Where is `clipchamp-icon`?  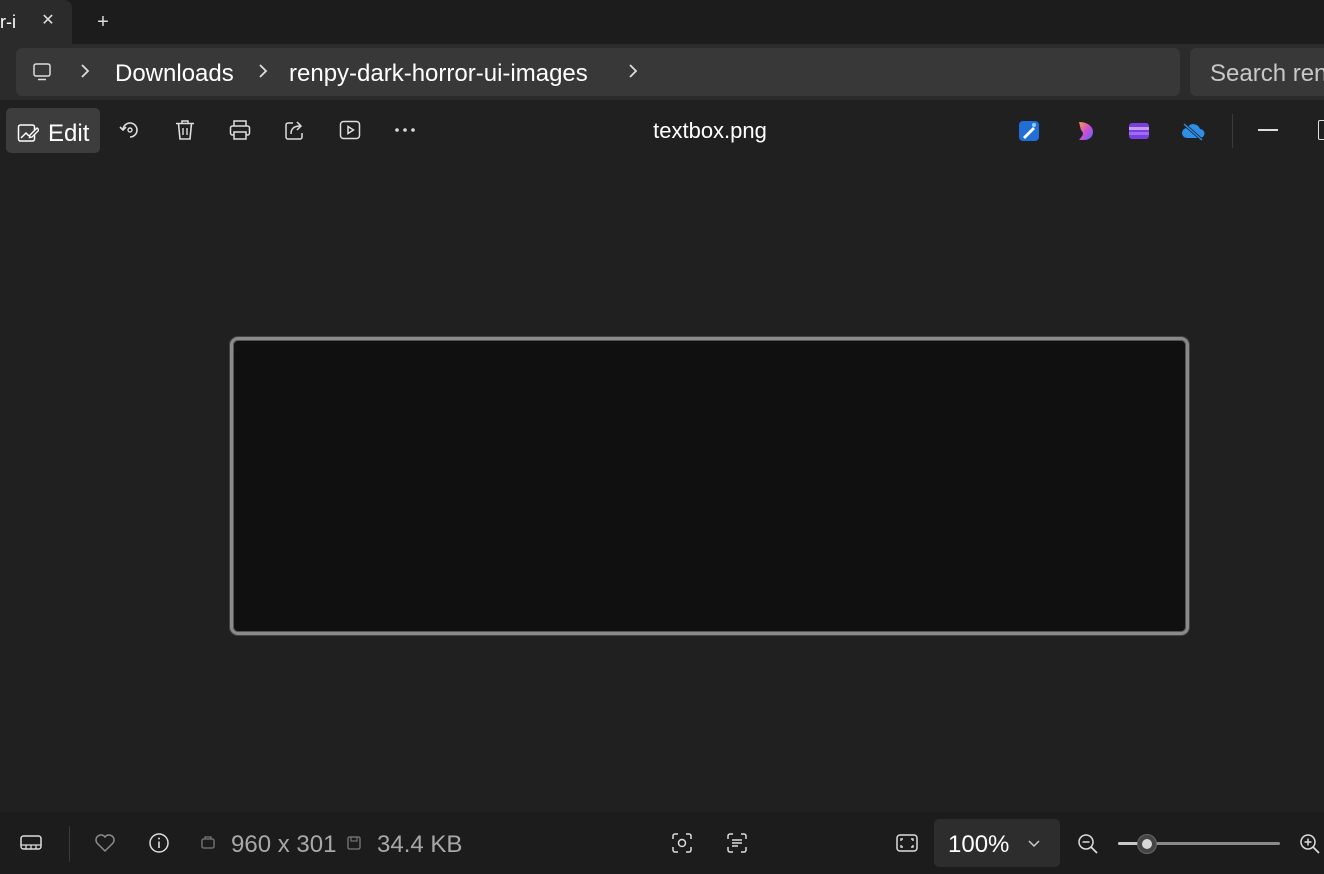
clipchamp-icon is located at coordinates (1139, 131).